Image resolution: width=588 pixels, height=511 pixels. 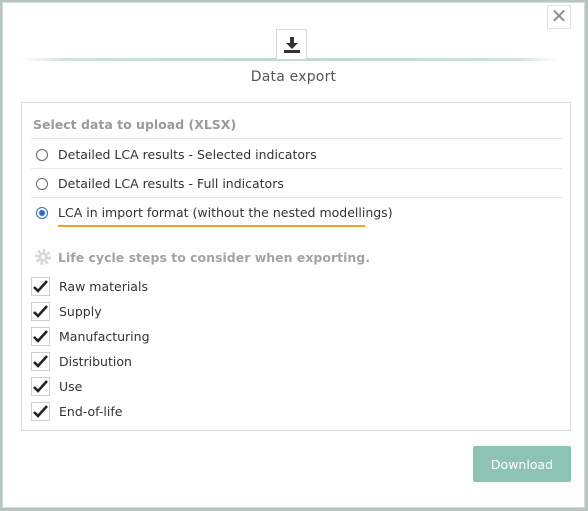 What do you see at coordinates (42, 212) in the screenshot?
I see `radio-button-selected` at bounding box center [42, 212].